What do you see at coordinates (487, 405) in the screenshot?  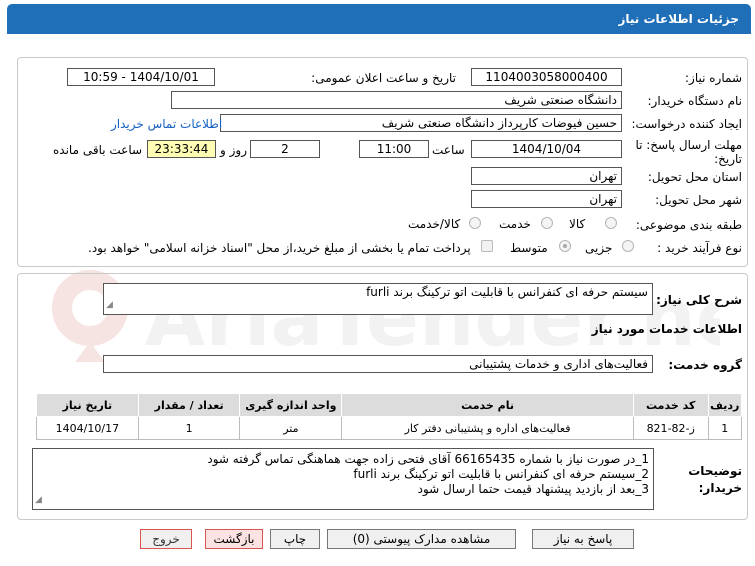 I see `col-service-name: نام خدمت` at bounding box center [487, 405].